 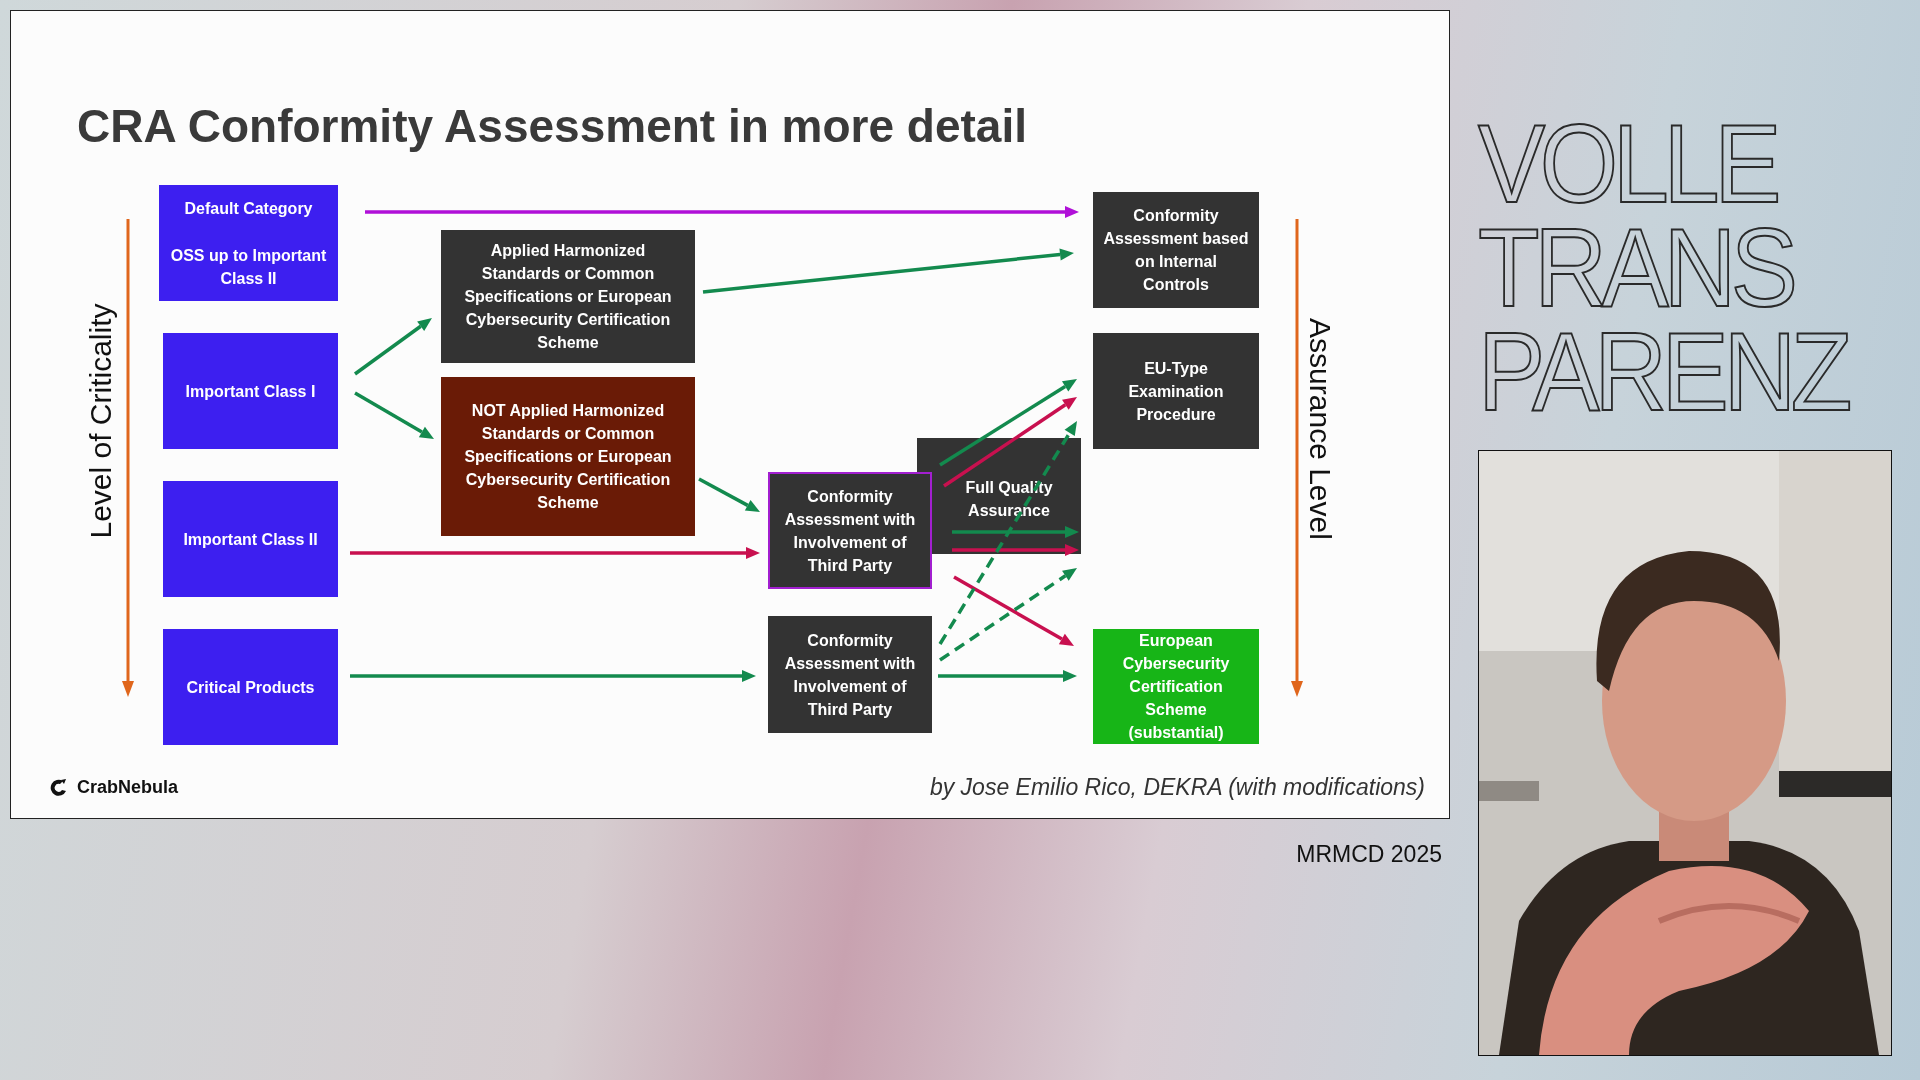 What do you see at coordinates (1628, 164) in the screenshot?
I see `brand-title: VOLLE` at bounding box center [1628, 164].